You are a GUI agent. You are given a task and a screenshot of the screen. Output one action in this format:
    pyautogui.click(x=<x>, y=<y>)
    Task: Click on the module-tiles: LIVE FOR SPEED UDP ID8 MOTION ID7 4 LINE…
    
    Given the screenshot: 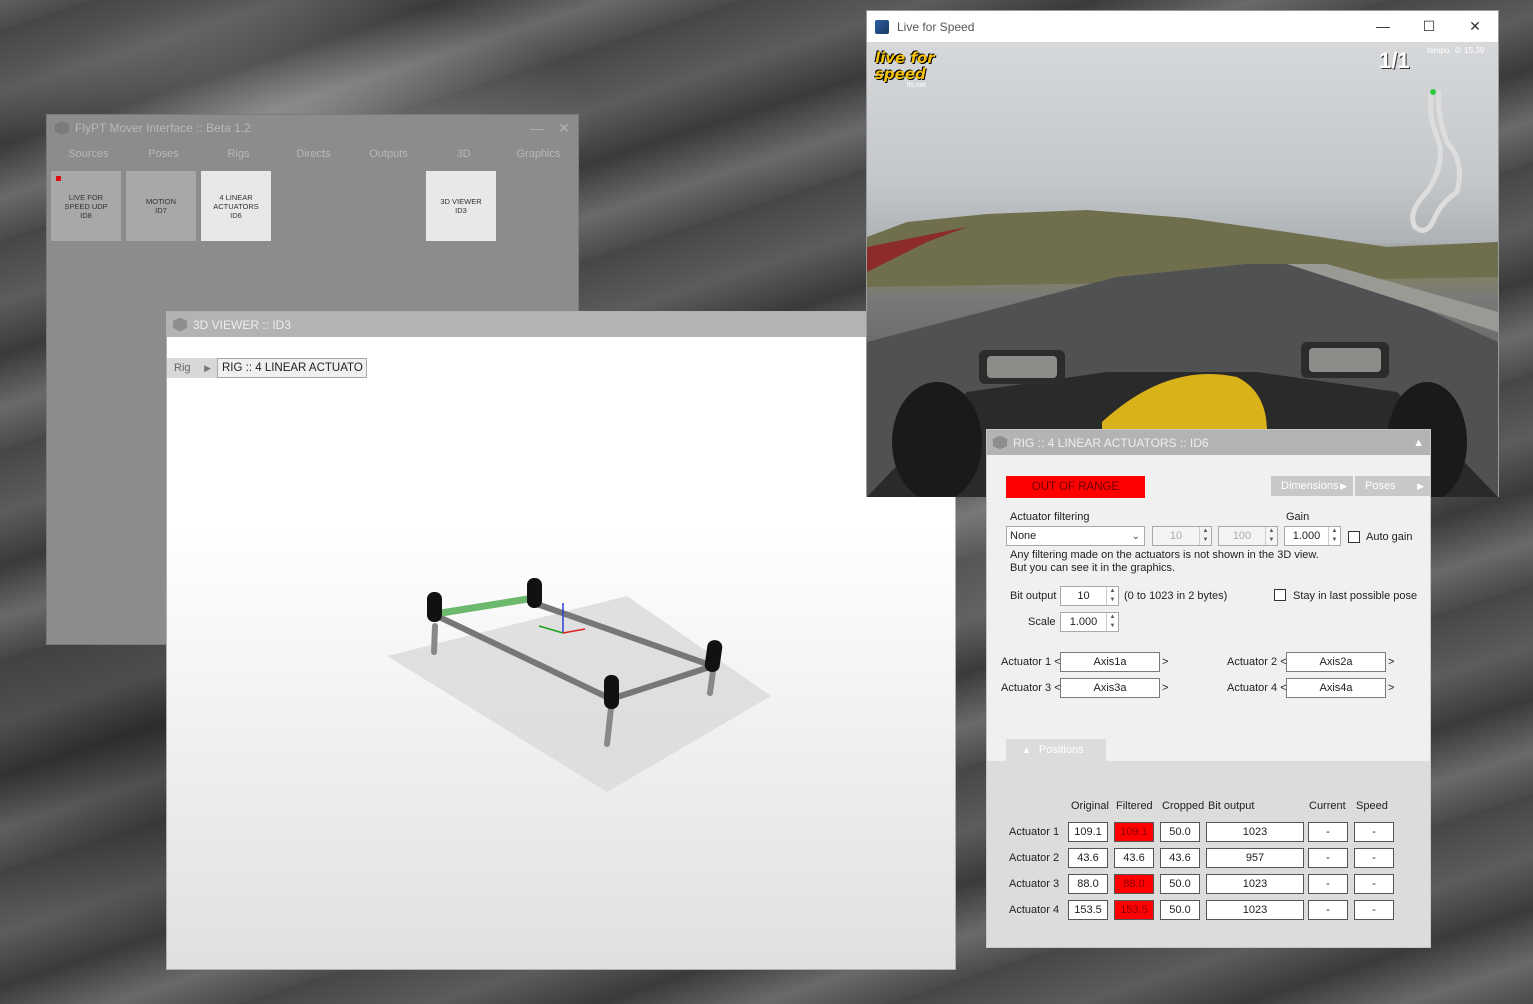 What is the action you would take?
    pyautogui.click(x=312, y=211)
    